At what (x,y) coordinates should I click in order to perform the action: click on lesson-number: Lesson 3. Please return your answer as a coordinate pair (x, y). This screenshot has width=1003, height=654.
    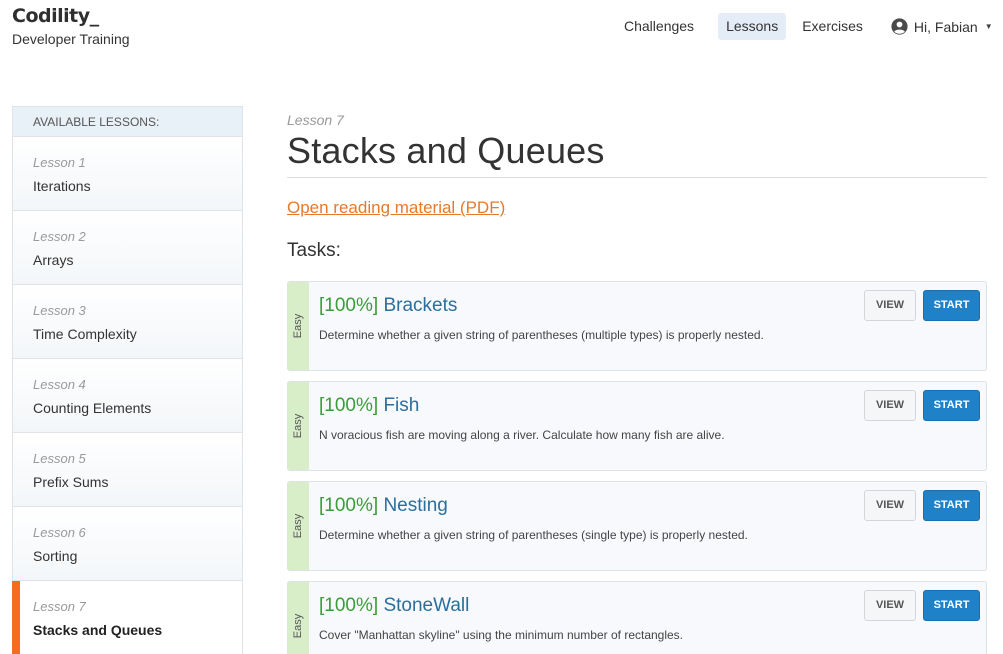
    Looking at the image, I should click on (59, 310).